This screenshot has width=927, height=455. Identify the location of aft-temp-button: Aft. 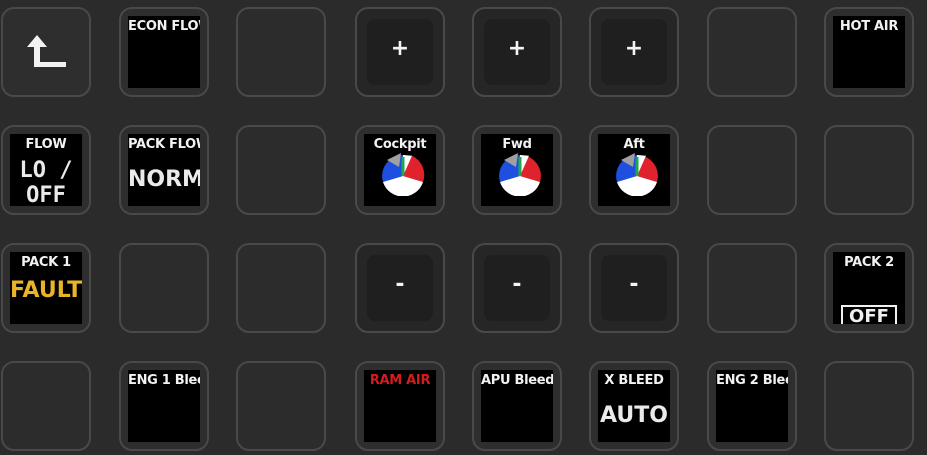
(634, 170).